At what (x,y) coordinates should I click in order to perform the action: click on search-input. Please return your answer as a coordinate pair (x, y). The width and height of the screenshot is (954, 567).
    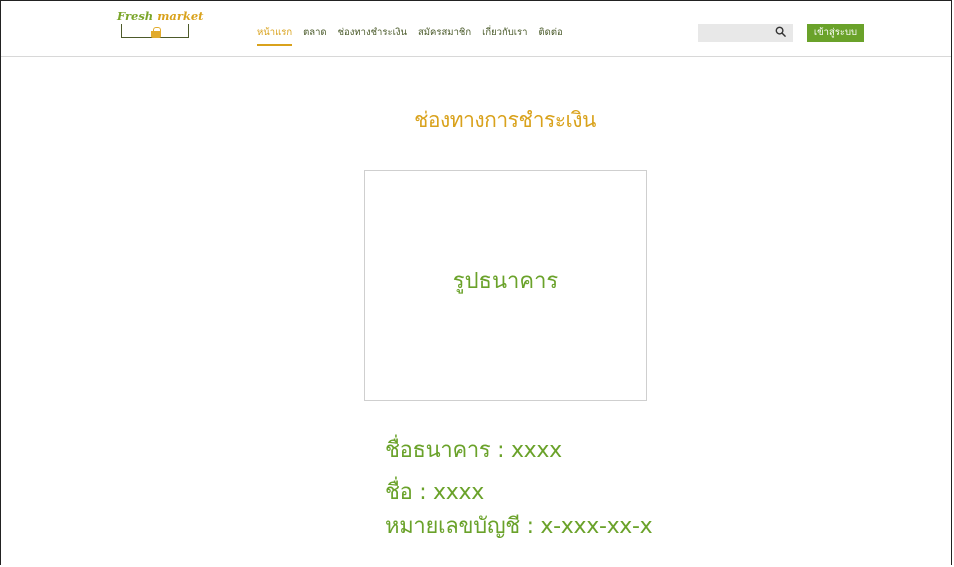
    Looking at the image, I should click on (745, 33).